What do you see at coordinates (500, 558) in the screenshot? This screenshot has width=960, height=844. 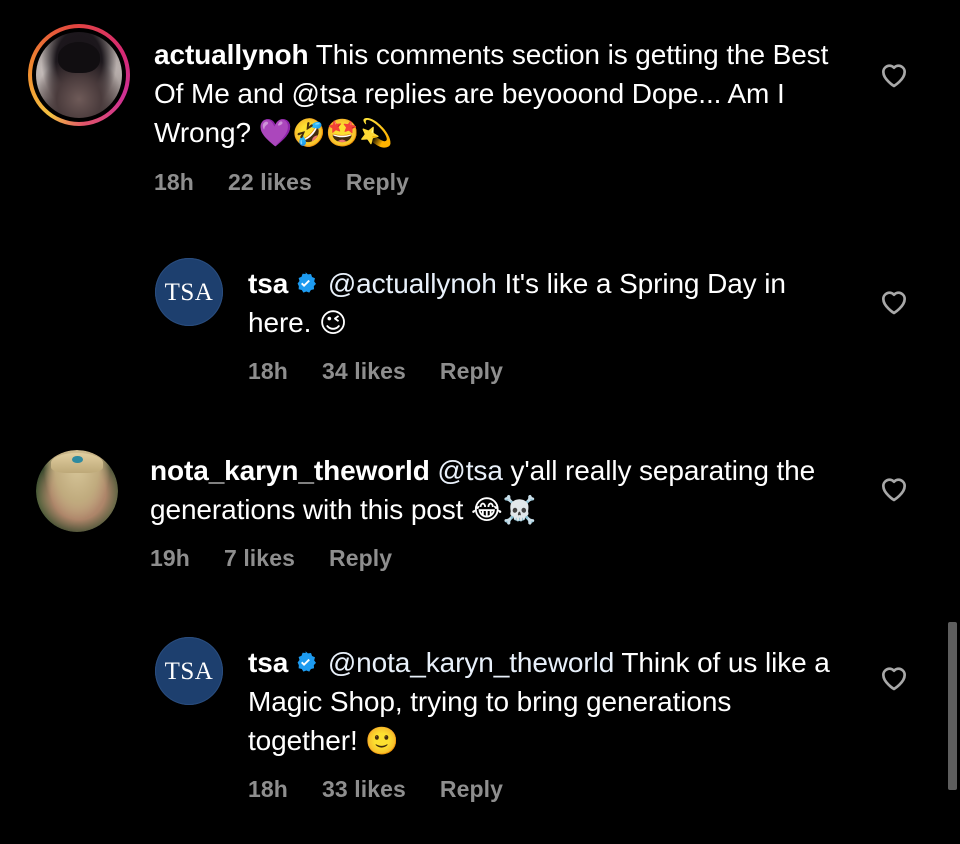 I see `comment-meta: 19h 7 likes Reply` at bounding box center [500, 558].